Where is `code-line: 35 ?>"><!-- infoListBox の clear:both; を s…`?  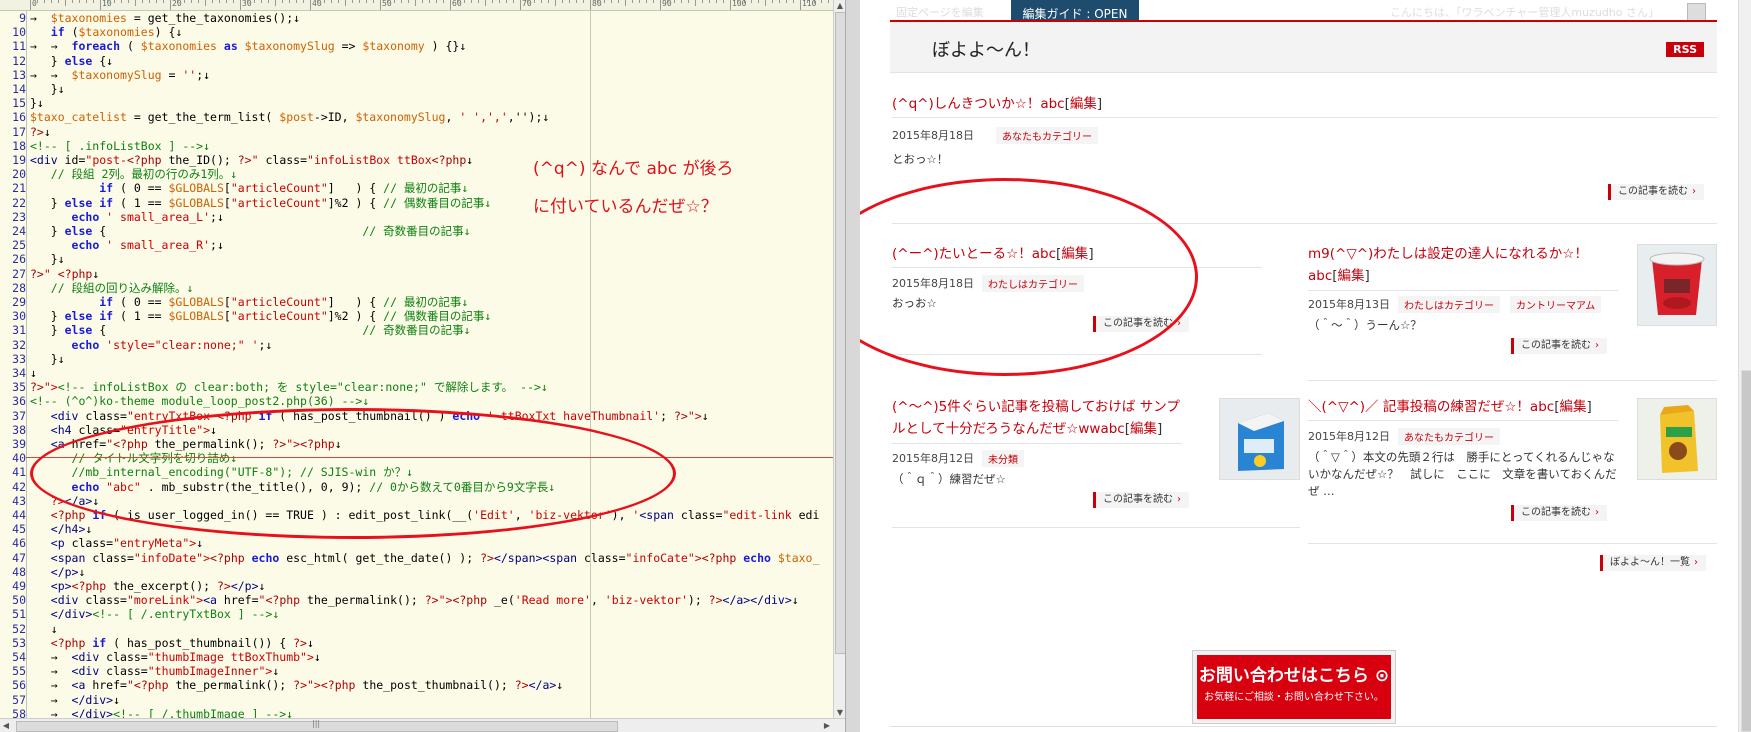 code-line: 35 ?>"><!-- infoListBox の clear:both; を s… is located at coordinates (416, 387).